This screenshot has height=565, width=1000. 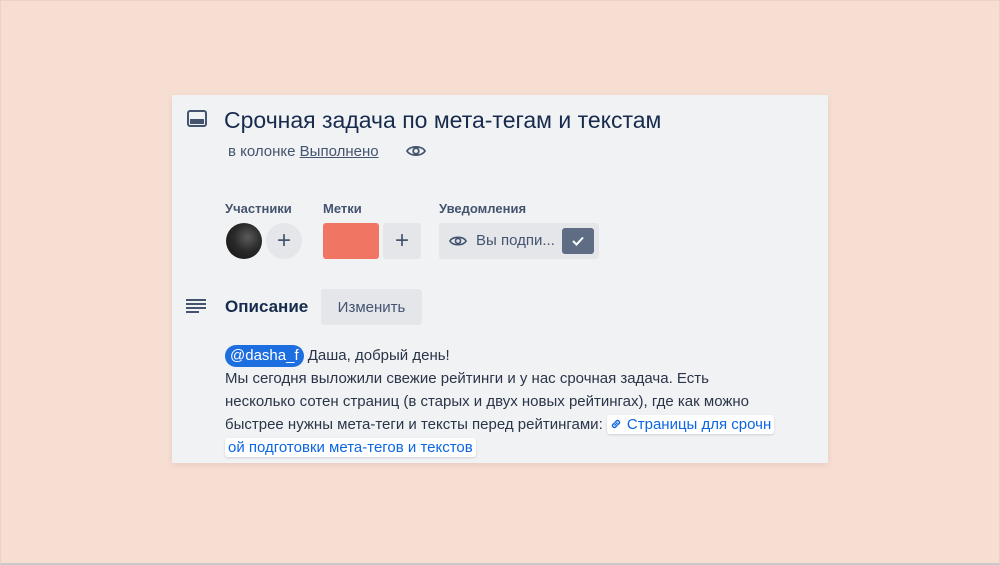 I want to click on label-chip-red, so click(x=351, y=241).